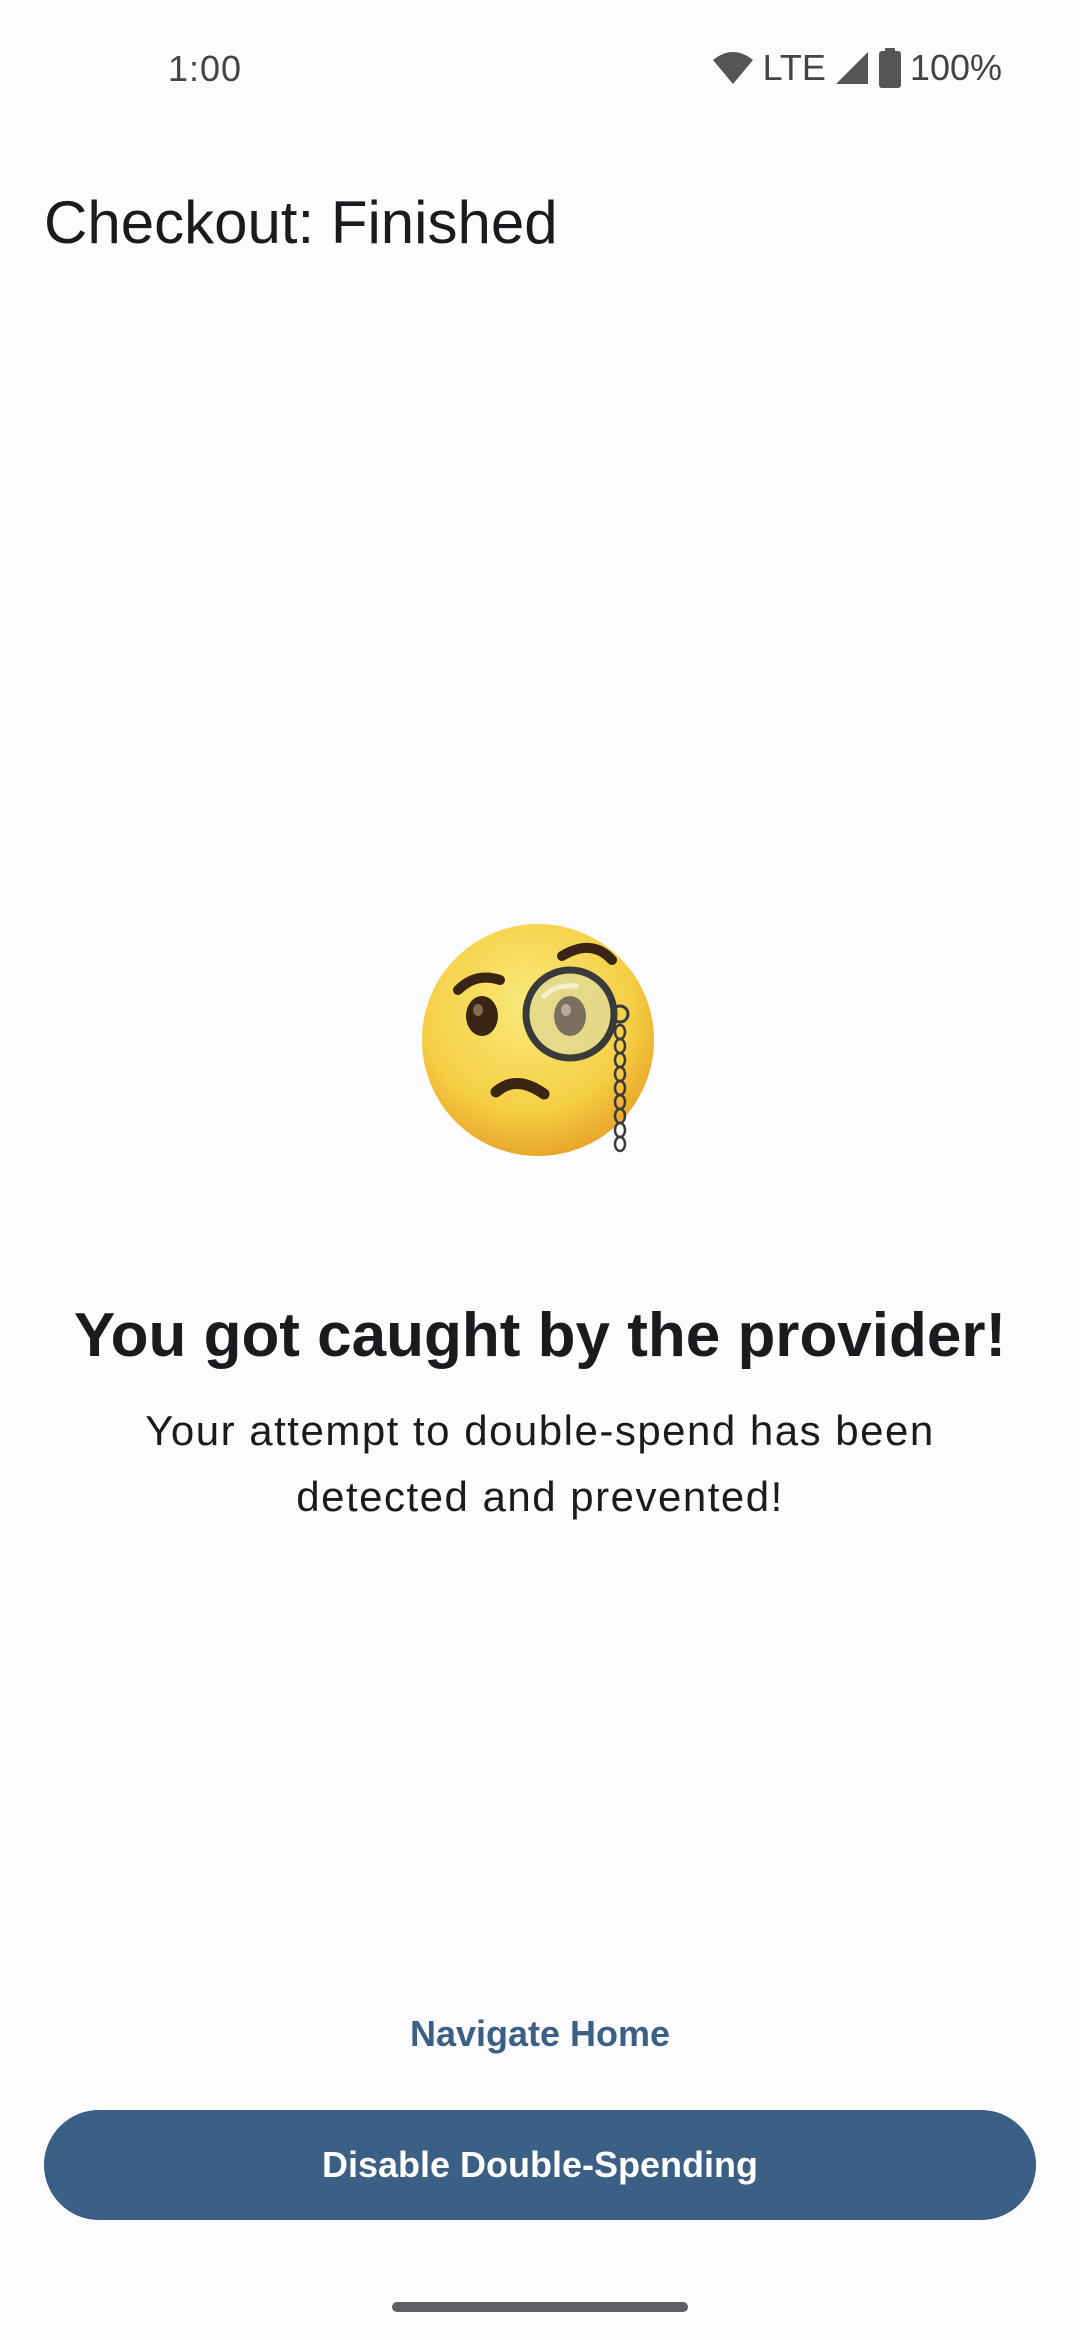 The height and width of the screenshot is (2340, 1080). Describe the element at coordinates (540, 70) in the screenshot. I see `status-bar: 1:00 LTE 100%` at that location.